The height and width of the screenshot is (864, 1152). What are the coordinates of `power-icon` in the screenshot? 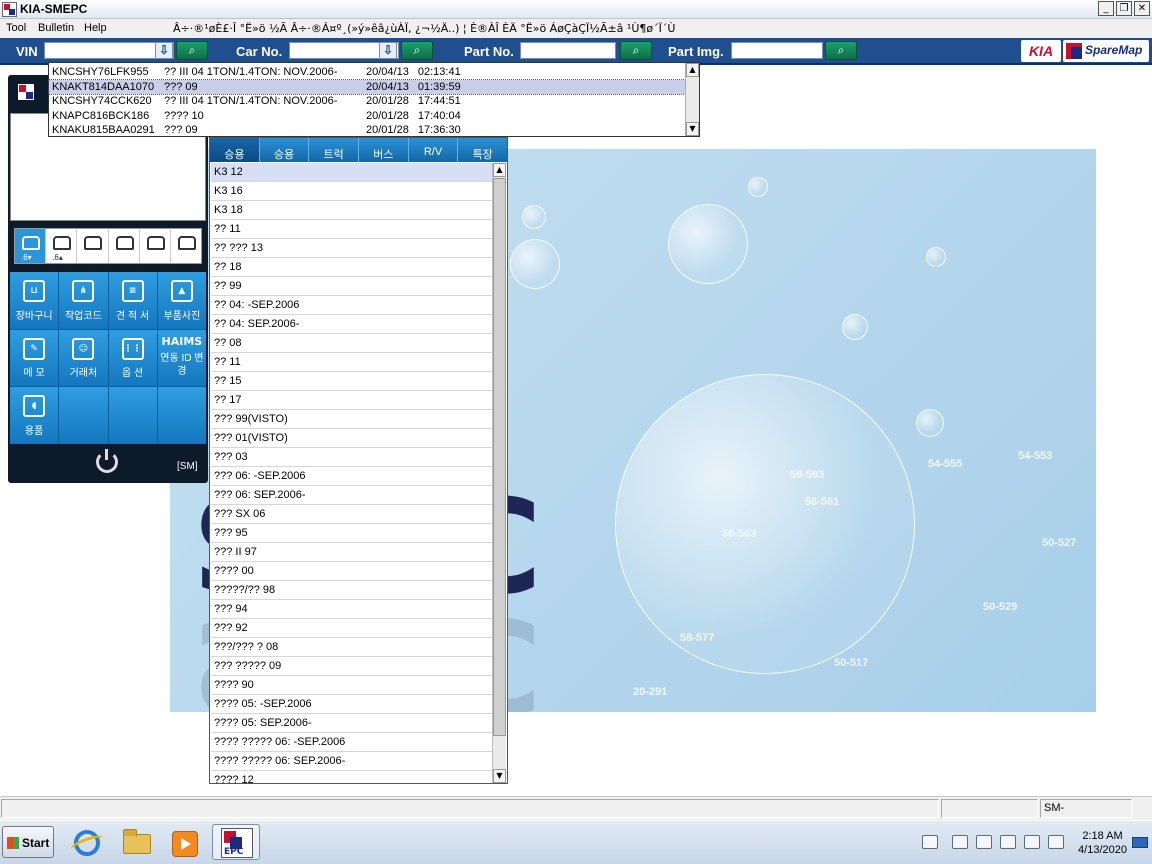 It's located at (107, 461).